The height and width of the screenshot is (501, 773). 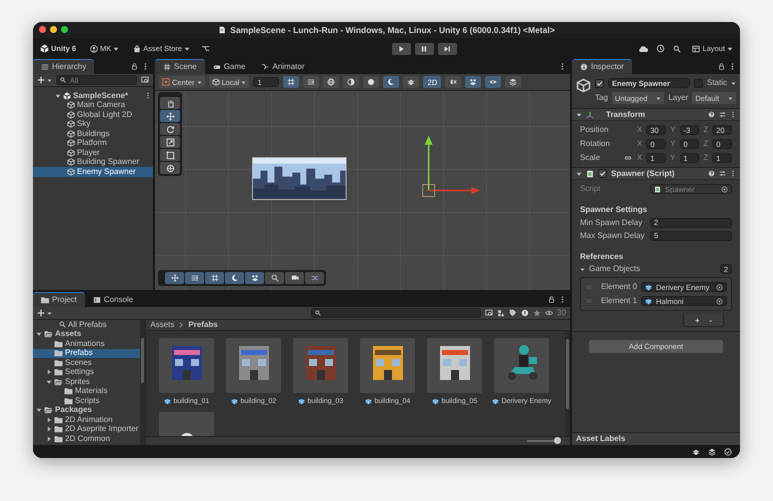 I want to click on folder-item: Assets, so click(x=86, y=334).